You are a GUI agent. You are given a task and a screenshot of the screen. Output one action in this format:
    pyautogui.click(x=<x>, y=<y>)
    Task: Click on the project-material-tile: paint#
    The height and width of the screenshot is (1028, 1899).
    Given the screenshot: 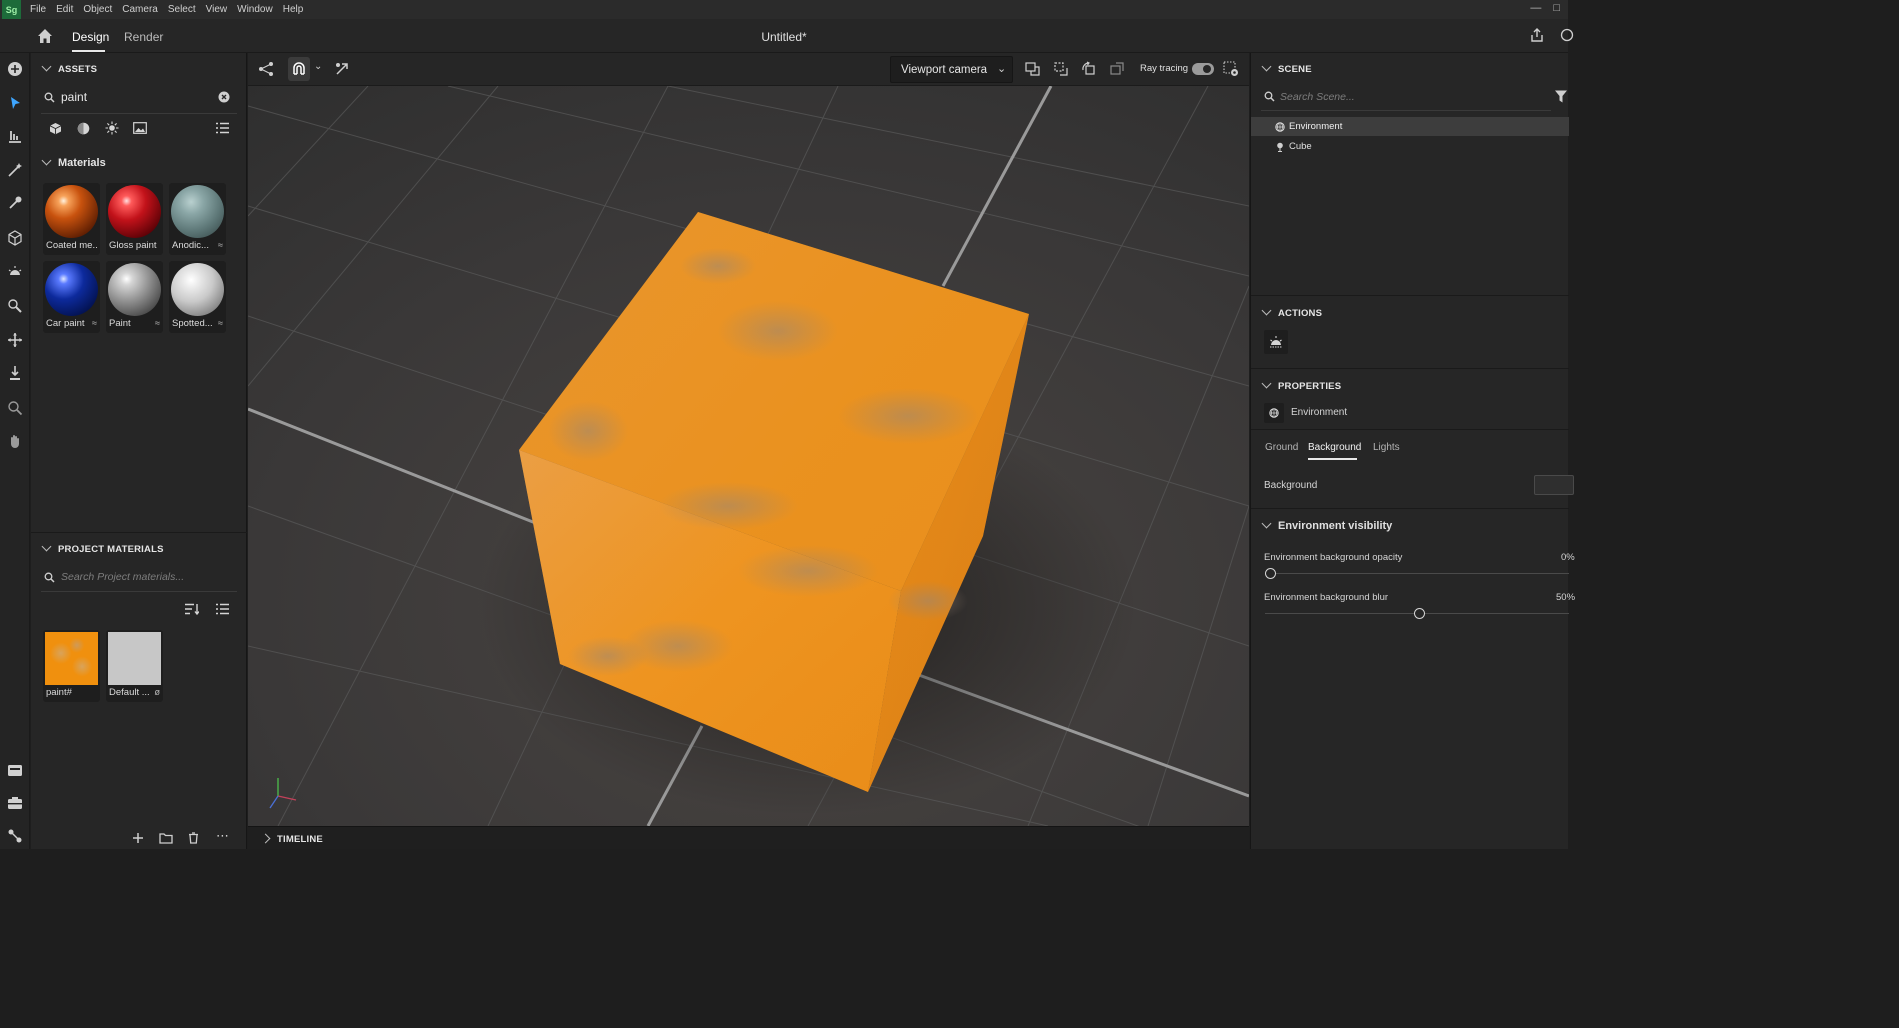 What is the action you would take?
    pyautogui.click(x=71, y=666)
    